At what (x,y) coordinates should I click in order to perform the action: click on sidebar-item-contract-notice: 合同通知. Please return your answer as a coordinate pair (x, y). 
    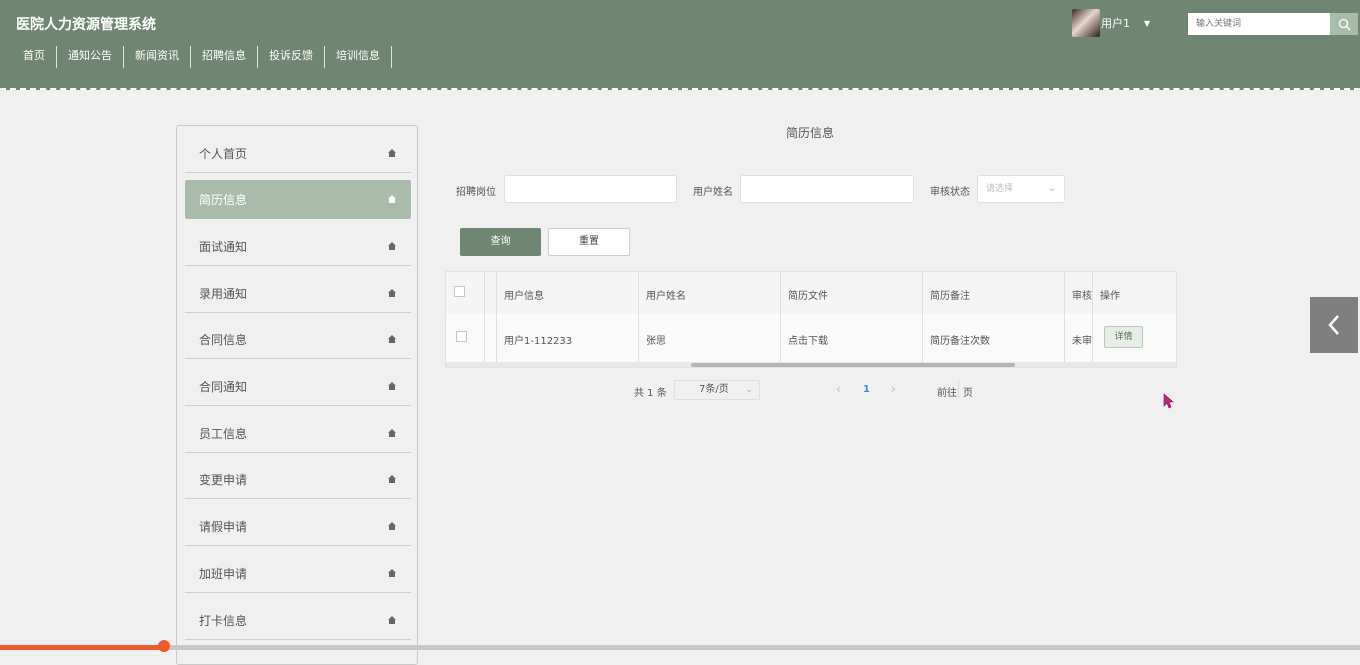
    Looking at the image, I should click on (298, 386).